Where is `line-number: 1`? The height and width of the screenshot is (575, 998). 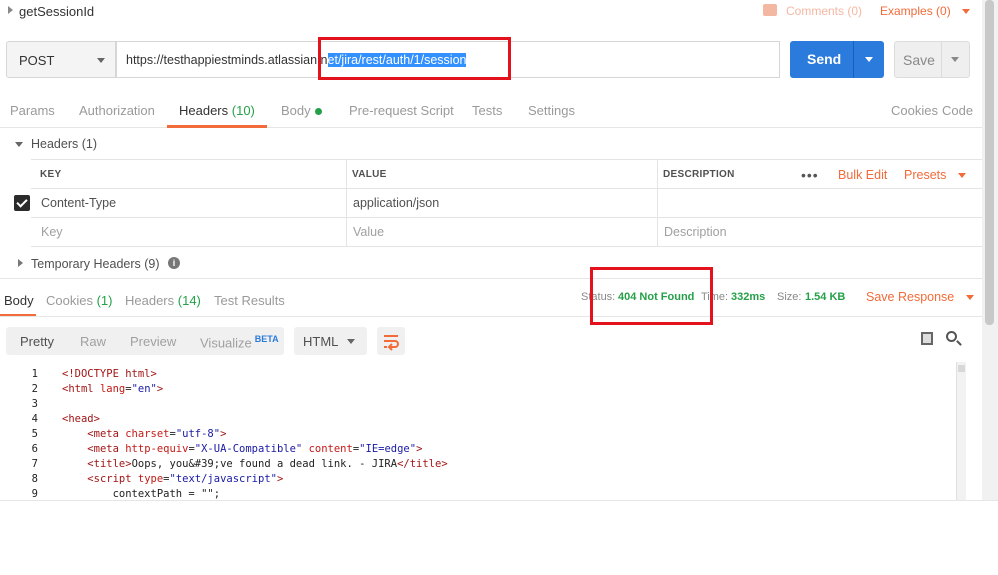
line-number: 1 is located at coordinates (34, 374).